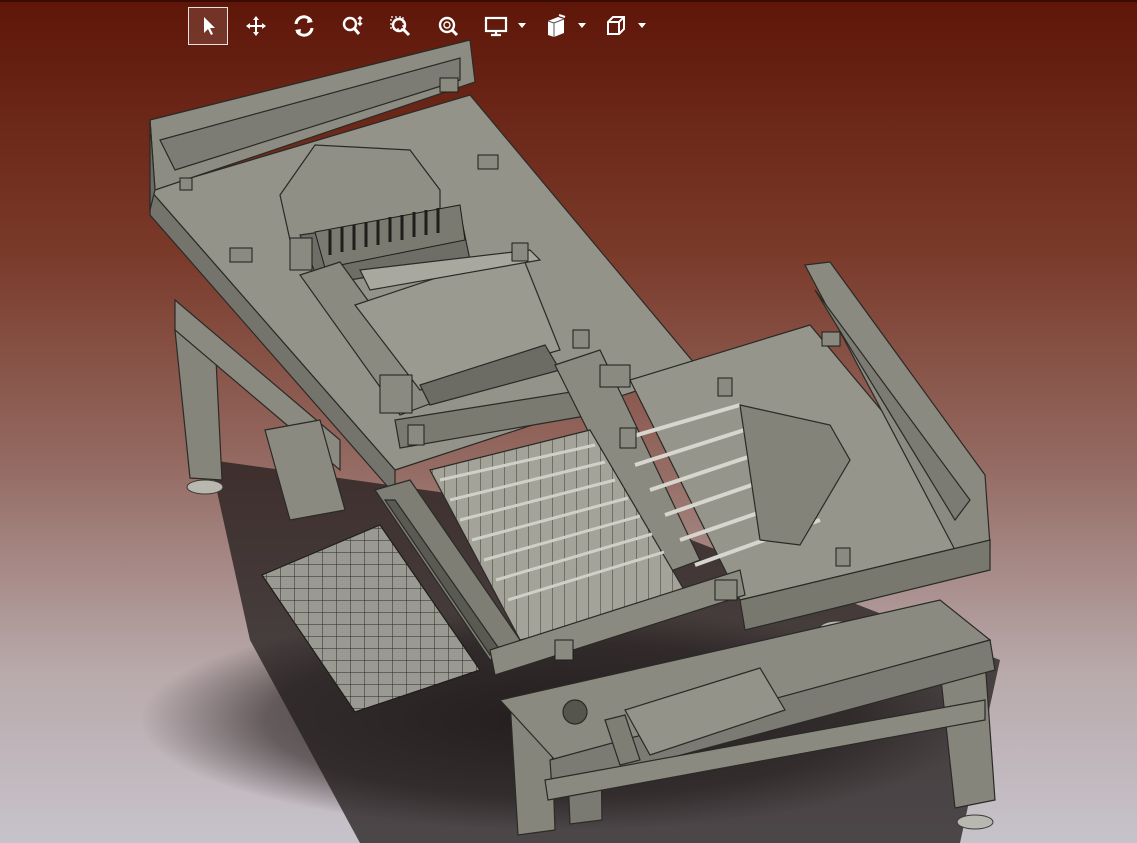  I want to click on rotate-icon, so click(304, 26).